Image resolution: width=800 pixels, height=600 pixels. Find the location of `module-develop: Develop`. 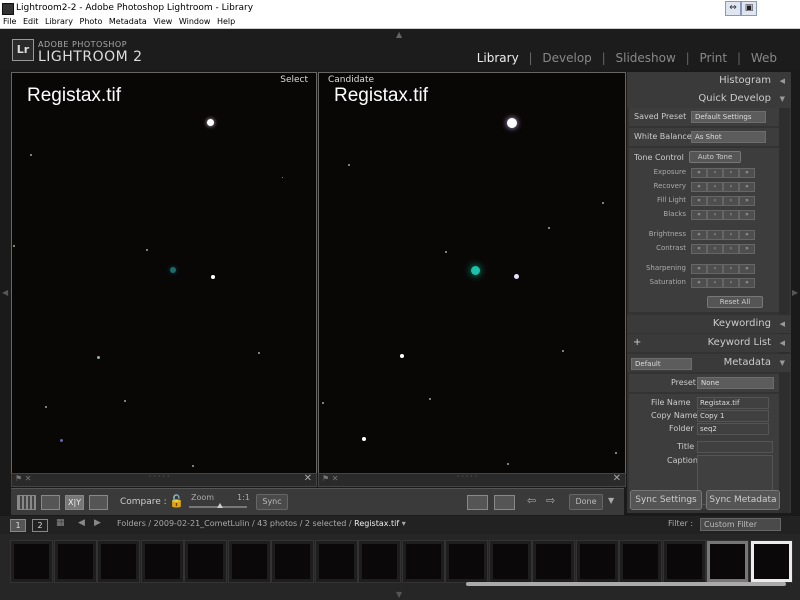

module-develop: Develop is located at coordinates (566, 58).